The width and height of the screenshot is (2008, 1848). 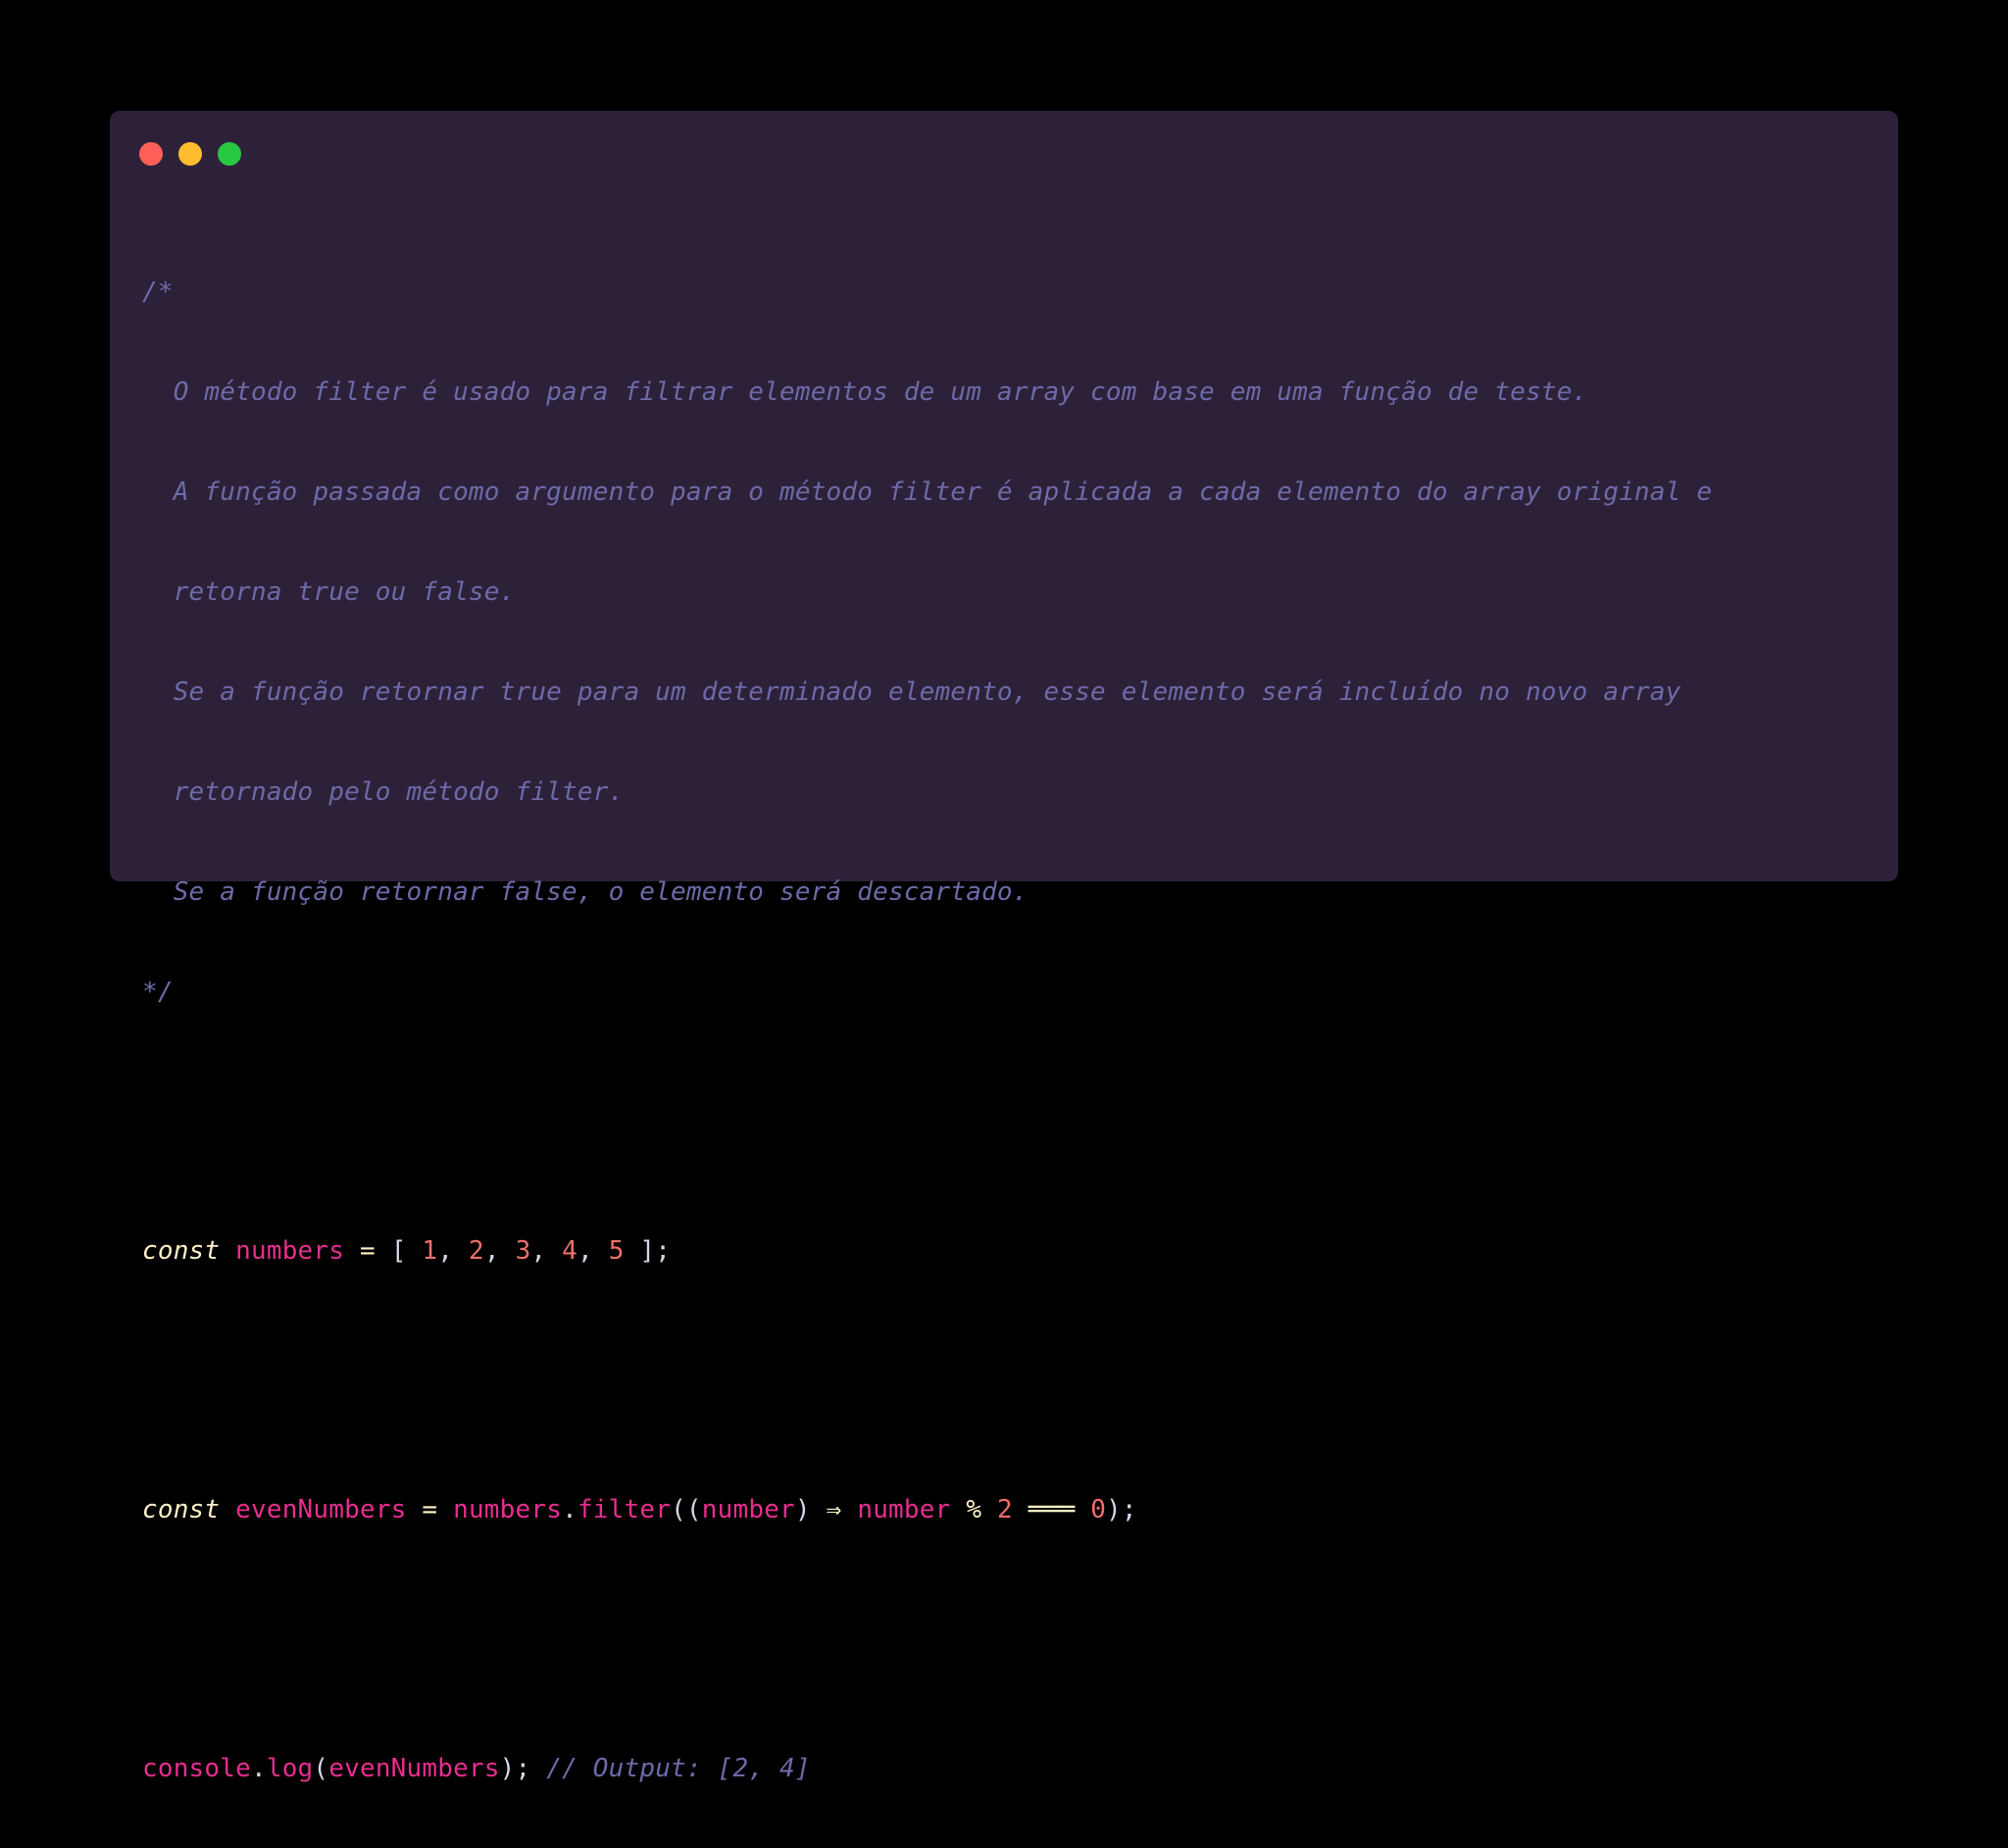 What do you see at coordinates (927, 1251) in the screenshot?
I see `code-line-numbers: const numbers = [ 1, 2, 3, 4, 5 ];` at bounding box center [927, 1251].